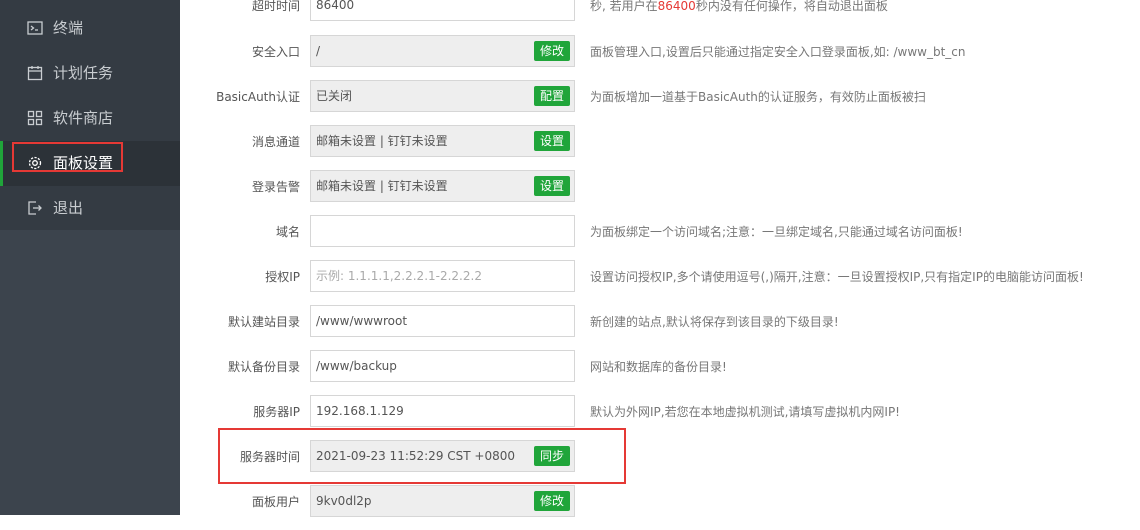 Image resolution: width=1140 pixels, height=530 pixels. Describe the element at coordinates (739, 6) in the screenshot. I see `setting-desc: 秒, 若用户在86400秒内没有任何操作，将自动退出面板` at that location.